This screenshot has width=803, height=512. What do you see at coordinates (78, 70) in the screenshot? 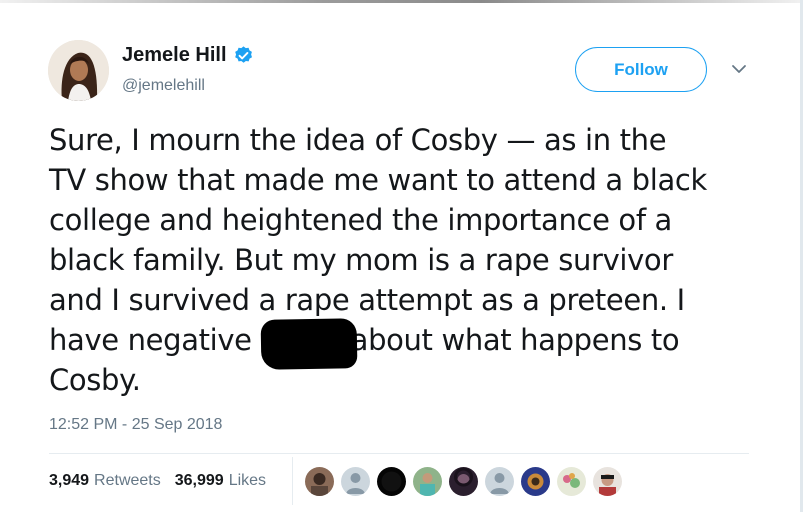
I see `avatar` at bounding box center [78, 70].